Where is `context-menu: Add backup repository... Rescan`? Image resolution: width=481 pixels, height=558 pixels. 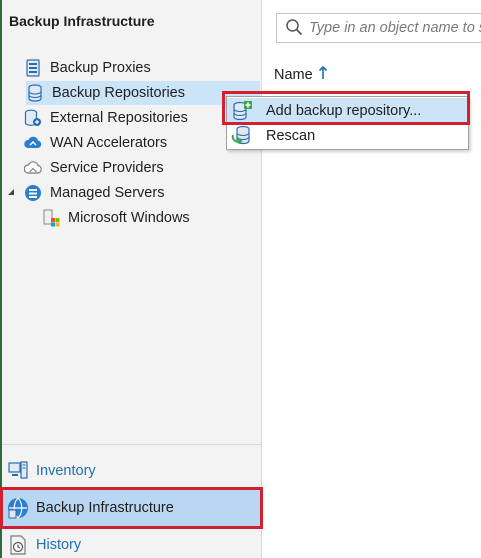 context-menu: Add backup repository... Rescan is located at coordinates (347, 123).